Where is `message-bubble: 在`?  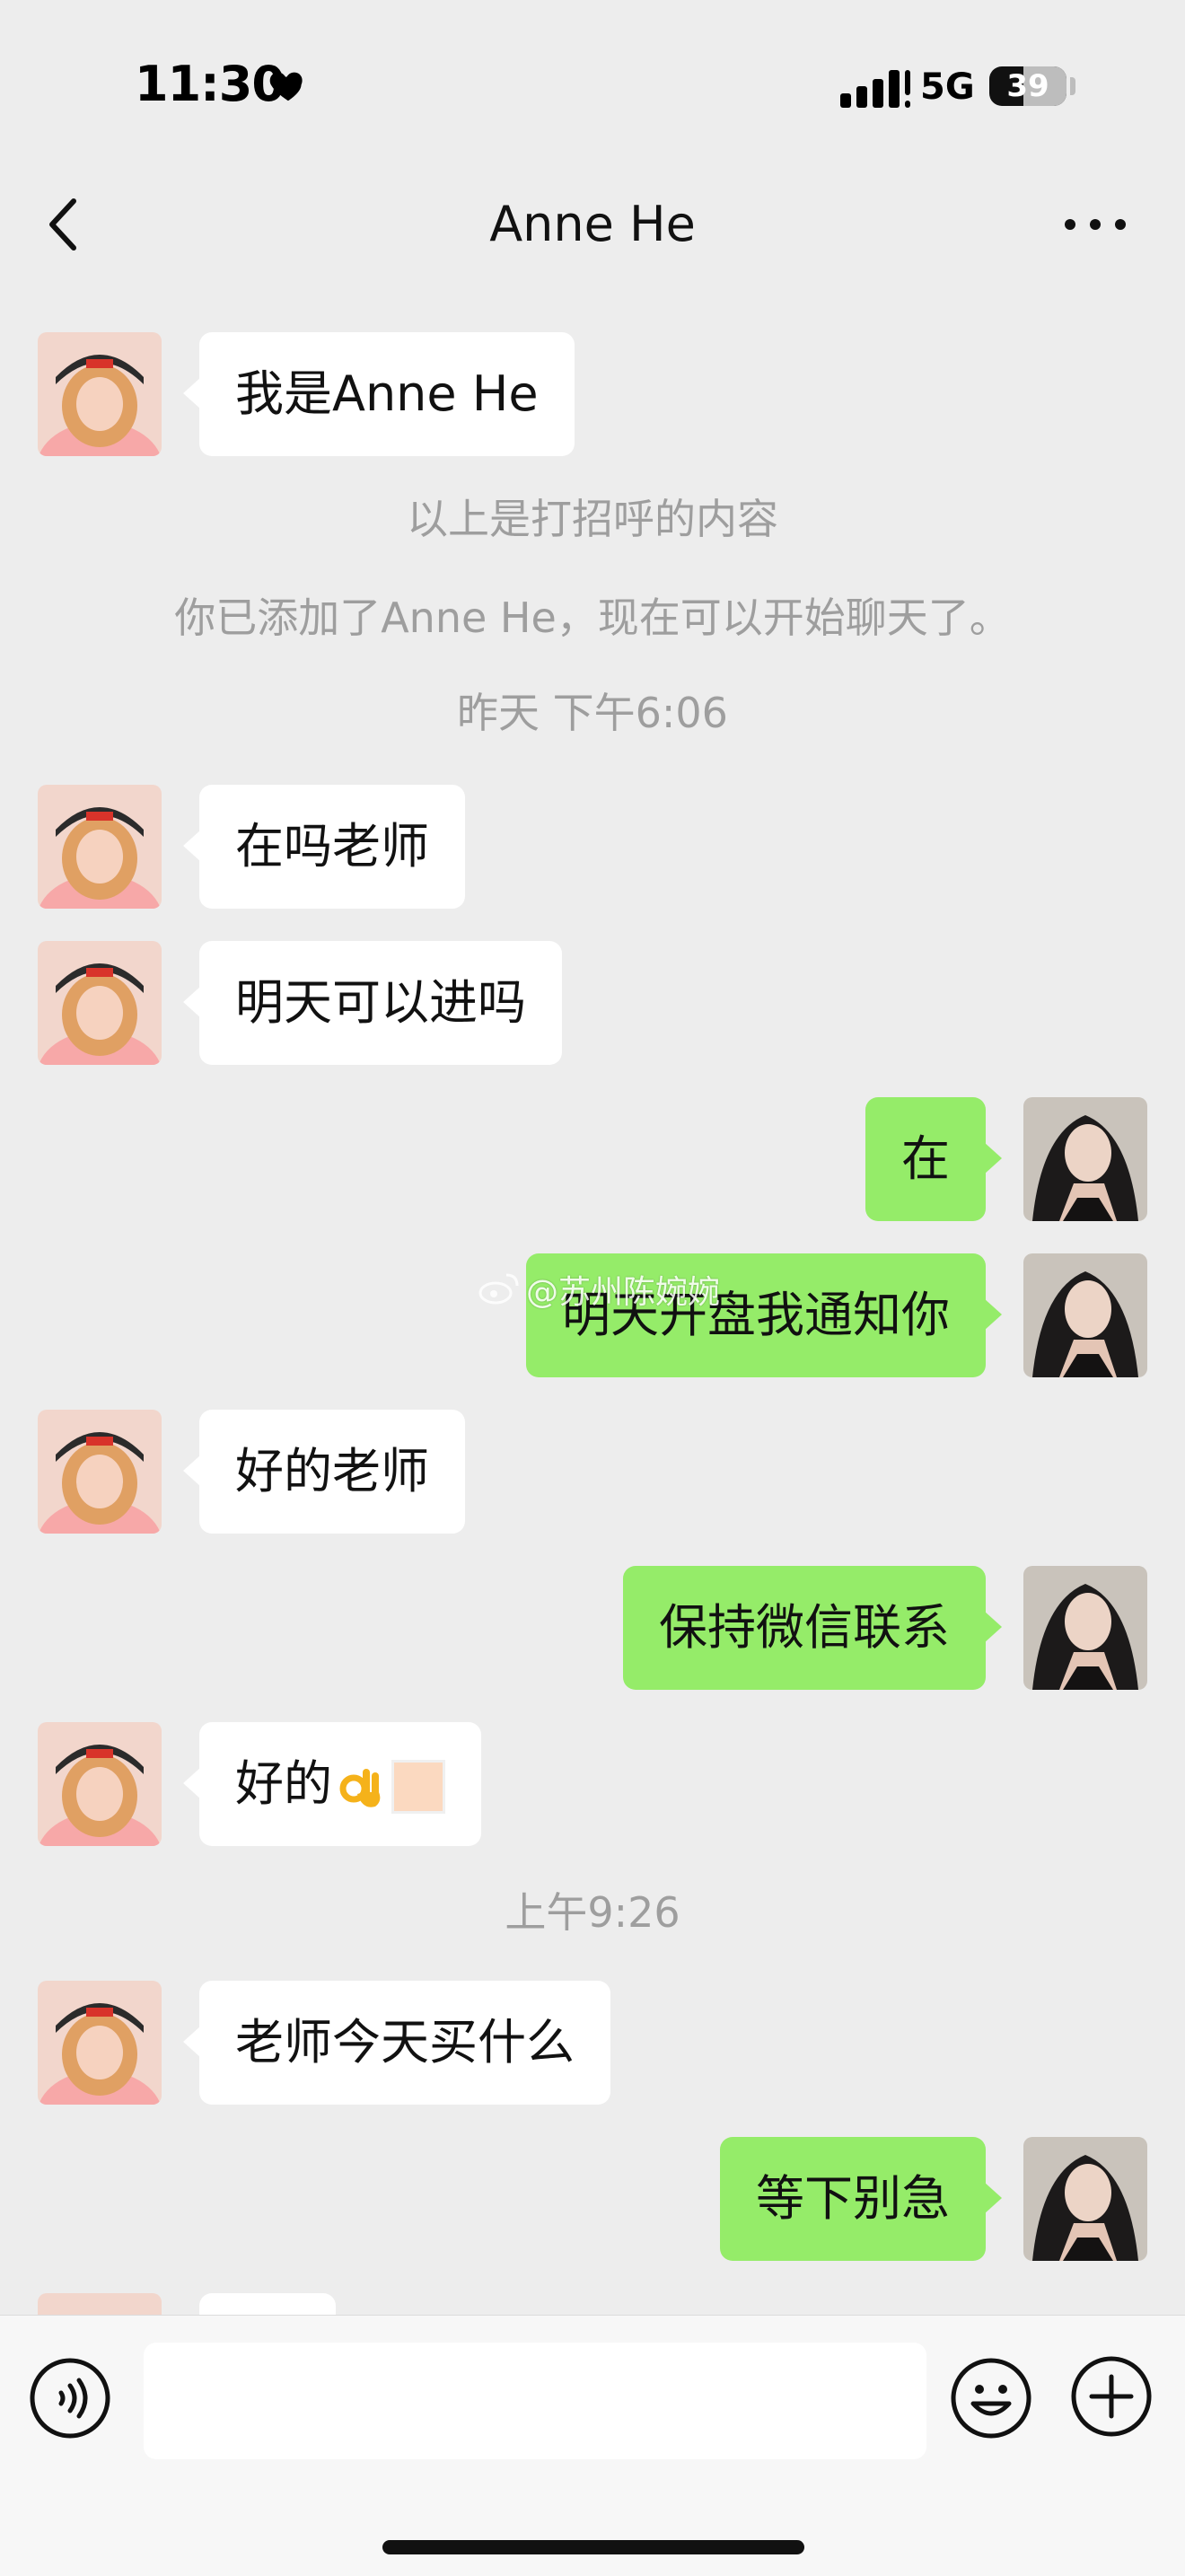 message-bubble: 在 is located at coordinates (933, 1159).